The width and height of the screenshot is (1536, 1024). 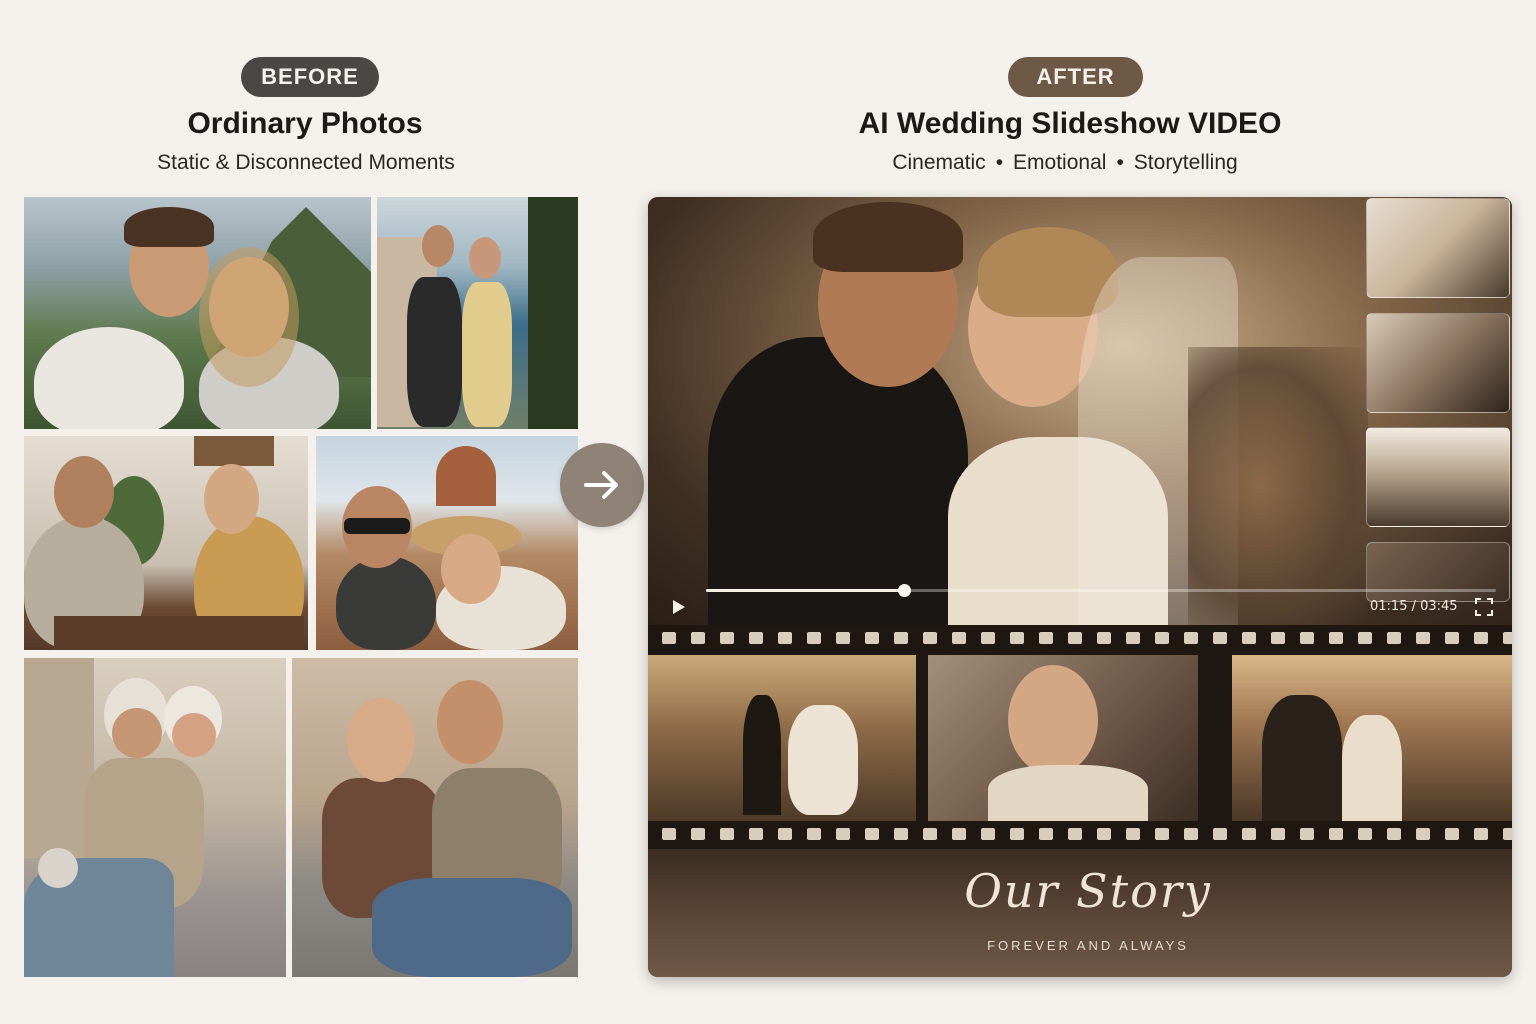 I want to click on play-icon, so click(x=678, y=607).